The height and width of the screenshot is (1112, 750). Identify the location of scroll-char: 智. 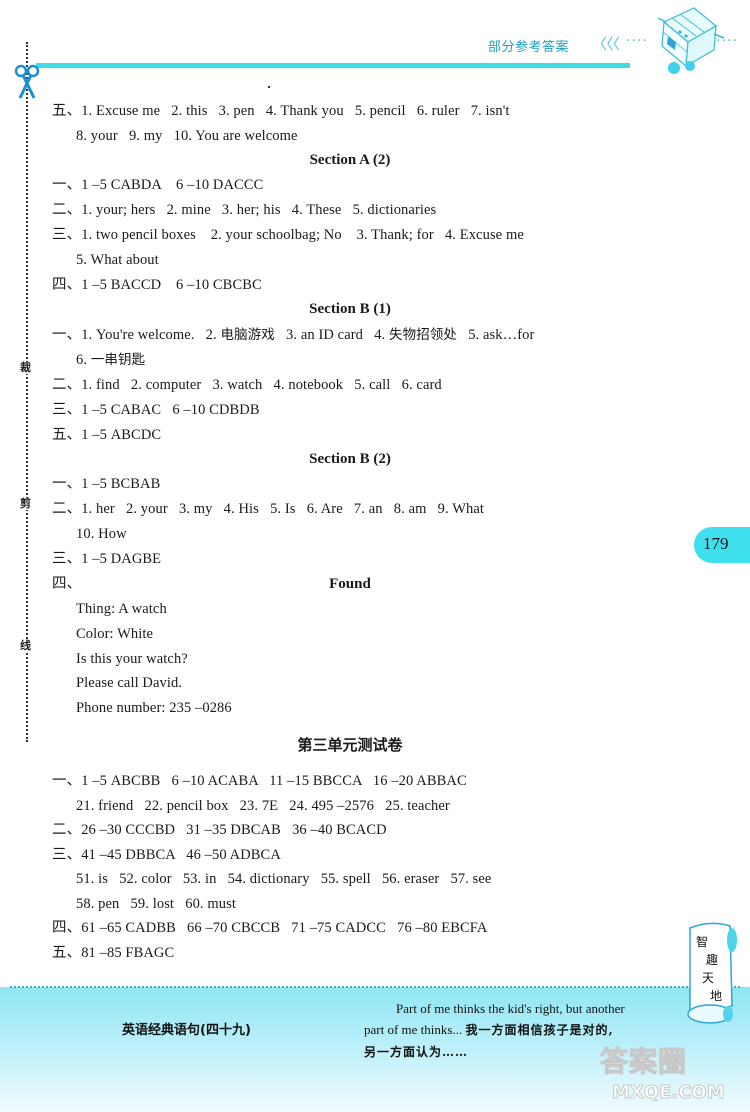
(702, 941).